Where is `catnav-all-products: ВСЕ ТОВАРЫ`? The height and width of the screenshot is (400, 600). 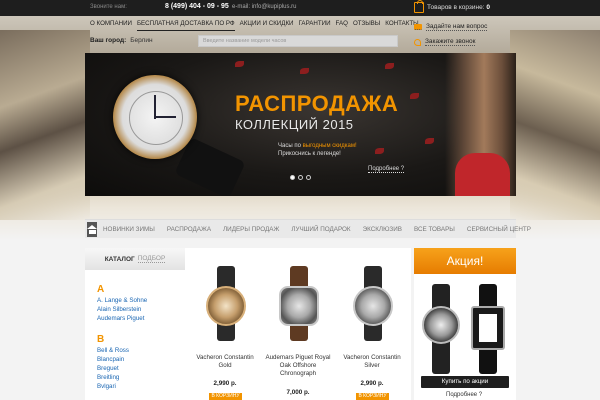 catnav-all-products: ВСЕ ТОВАРЫ is located at coordinates (434, 229).